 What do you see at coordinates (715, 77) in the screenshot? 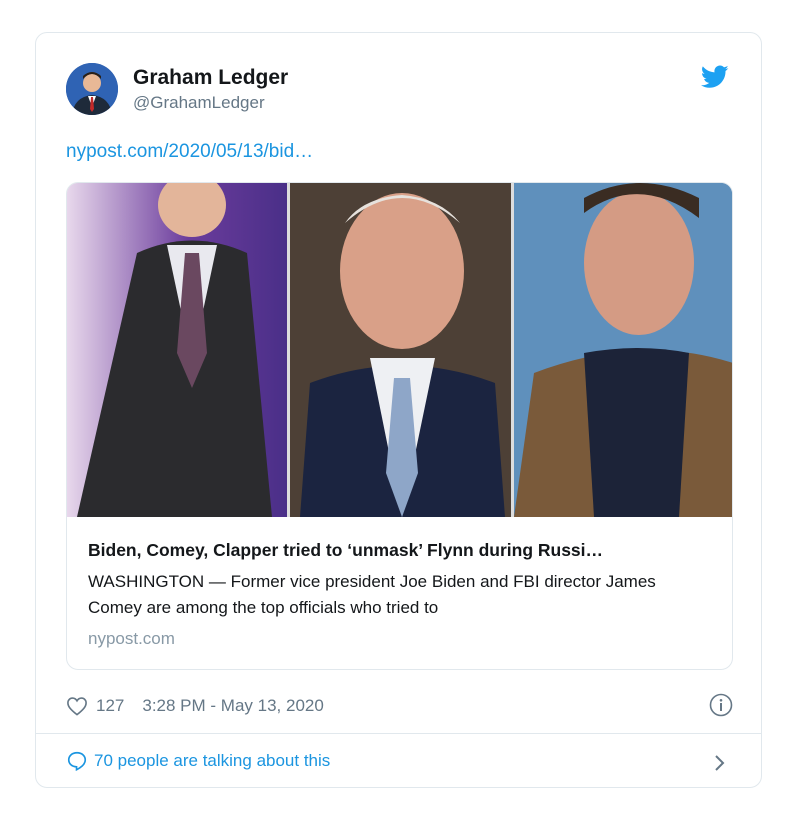
I see `twitter-bird-icon` at bounding box center [715, 77].